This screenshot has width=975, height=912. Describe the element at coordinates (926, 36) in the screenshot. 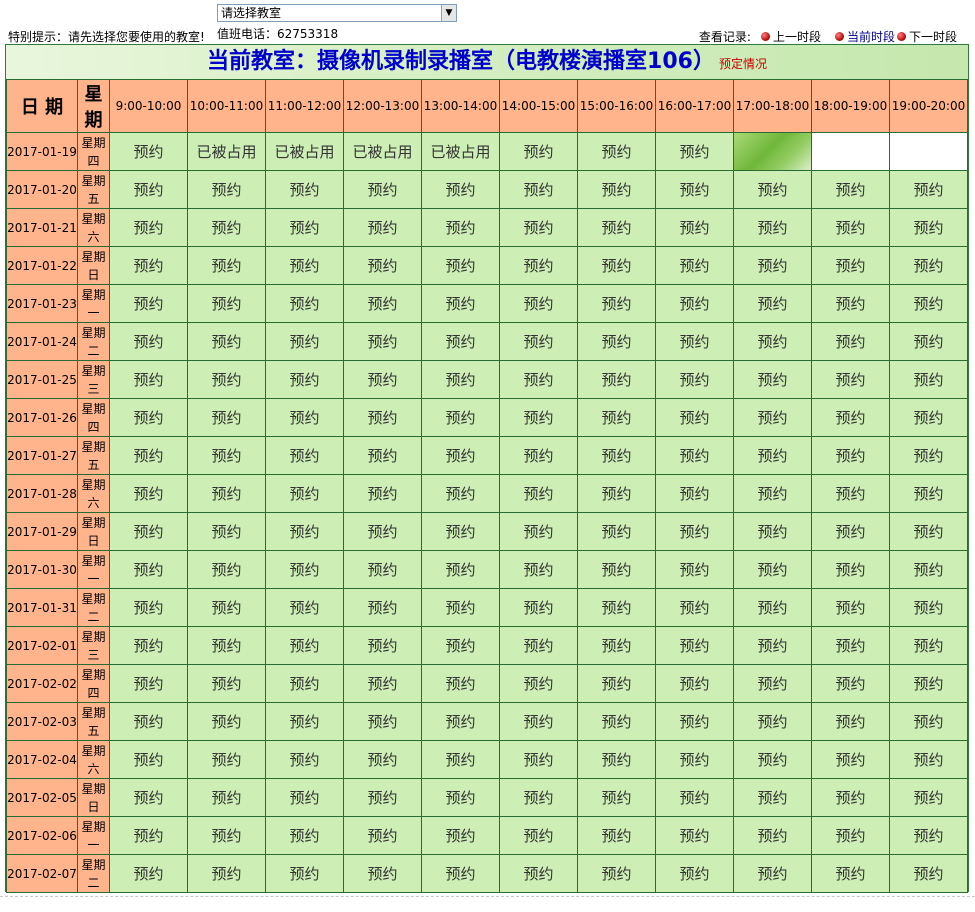

I see `next-period-link: 下一时段` at that location.